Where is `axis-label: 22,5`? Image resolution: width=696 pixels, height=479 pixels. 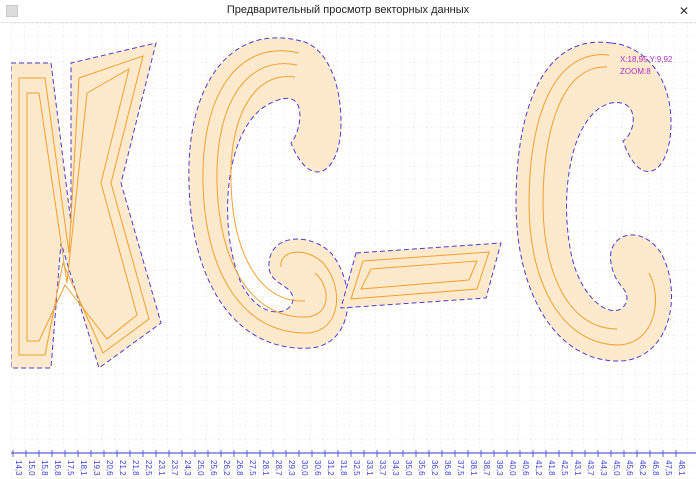
axis-label: 22,5 is located at coordinates (148, 468).